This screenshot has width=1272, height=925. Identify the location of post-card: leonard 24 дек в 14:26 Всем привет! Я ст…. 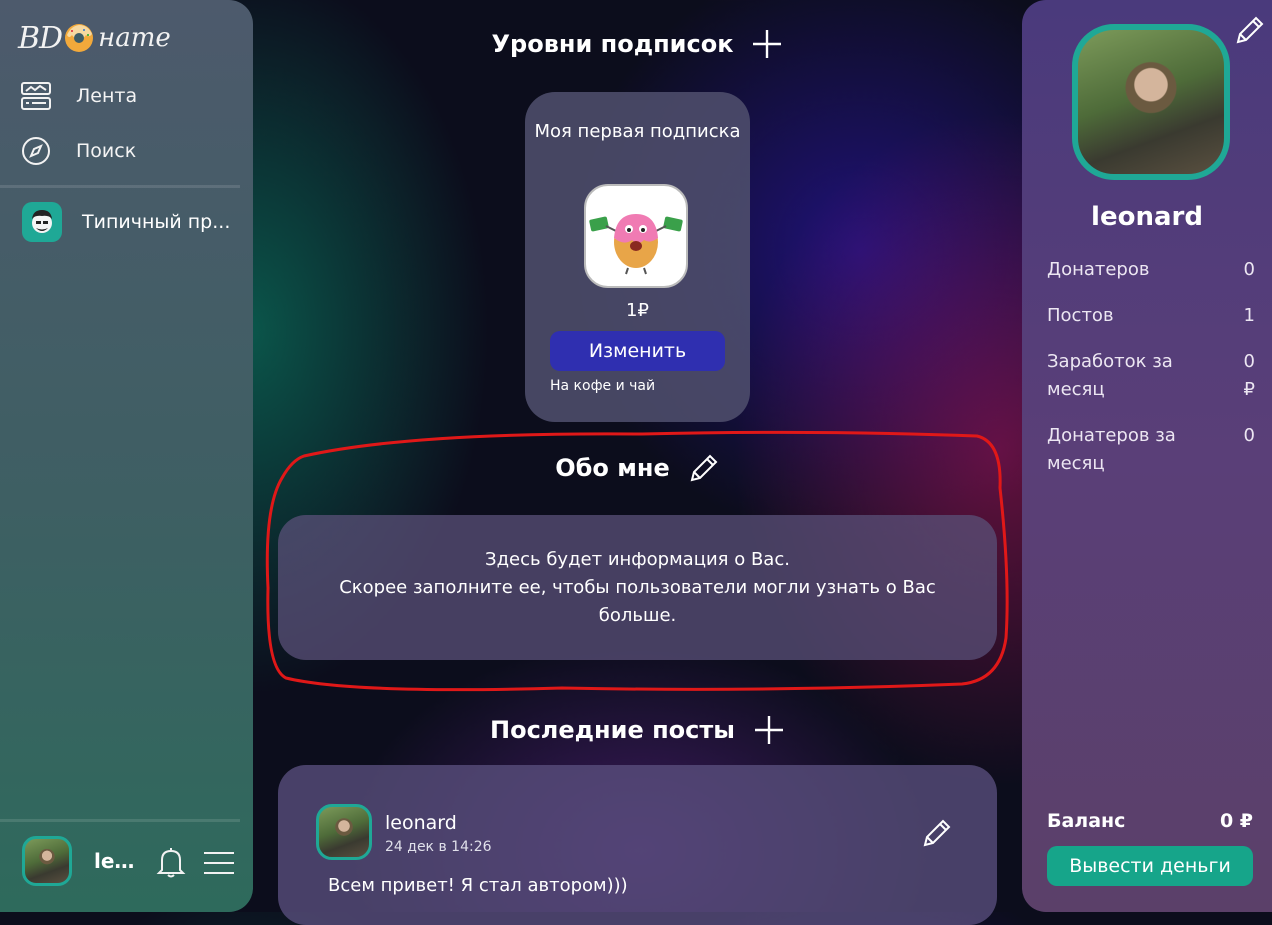
(637, 845).